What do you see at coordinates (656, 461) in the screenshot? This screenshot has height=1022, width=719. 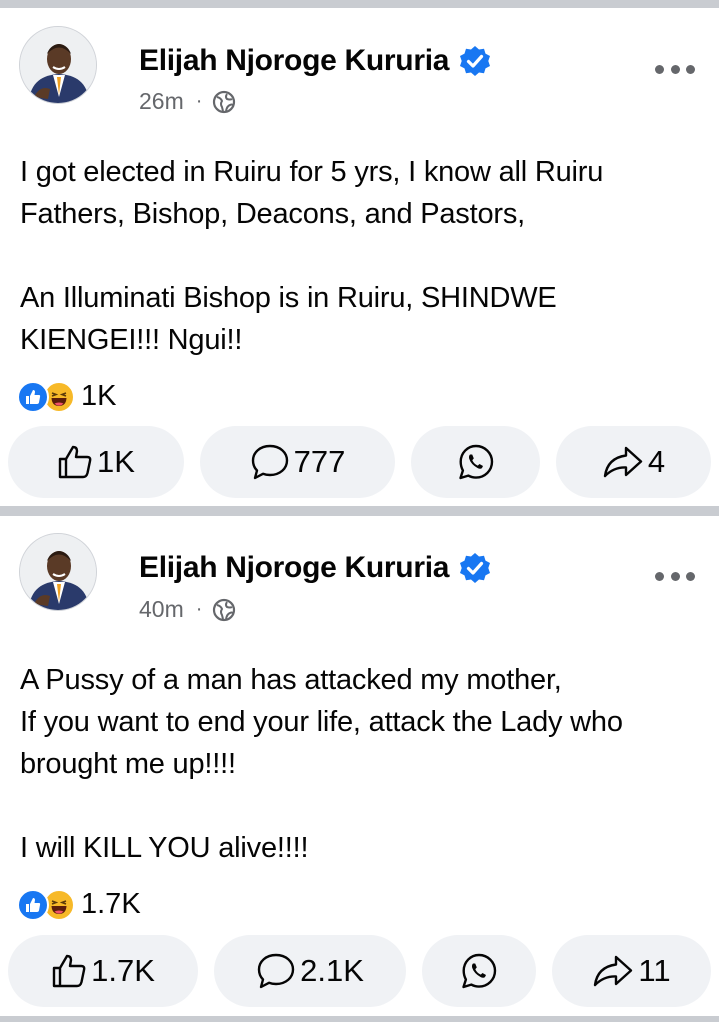 I see `share-count: 4` at bounding box center [656, 461].